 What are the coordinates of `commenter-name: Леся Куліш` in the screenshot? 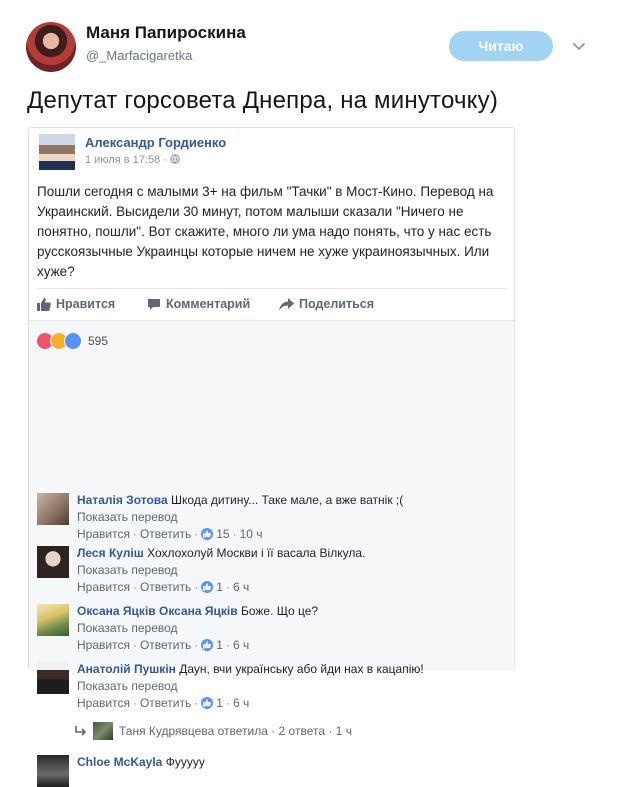 It's located at (110, 553).